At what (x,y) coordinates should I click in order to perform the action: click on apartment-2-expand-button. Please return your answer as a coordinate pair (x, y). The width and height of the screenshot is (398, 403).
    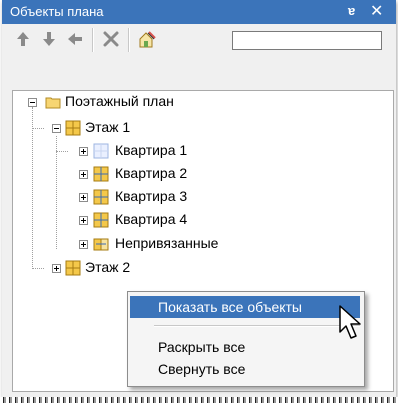
    Looking at the image, I should click on (83, 174).